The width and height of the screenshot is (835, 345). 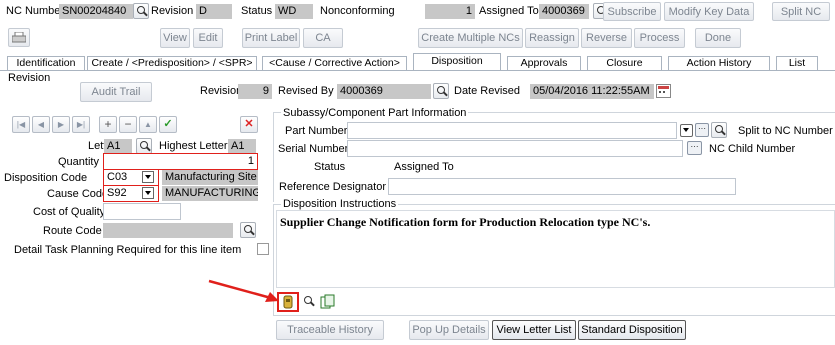 I want to click on part-number-dropdown-icon, so click(x=686, y=130).